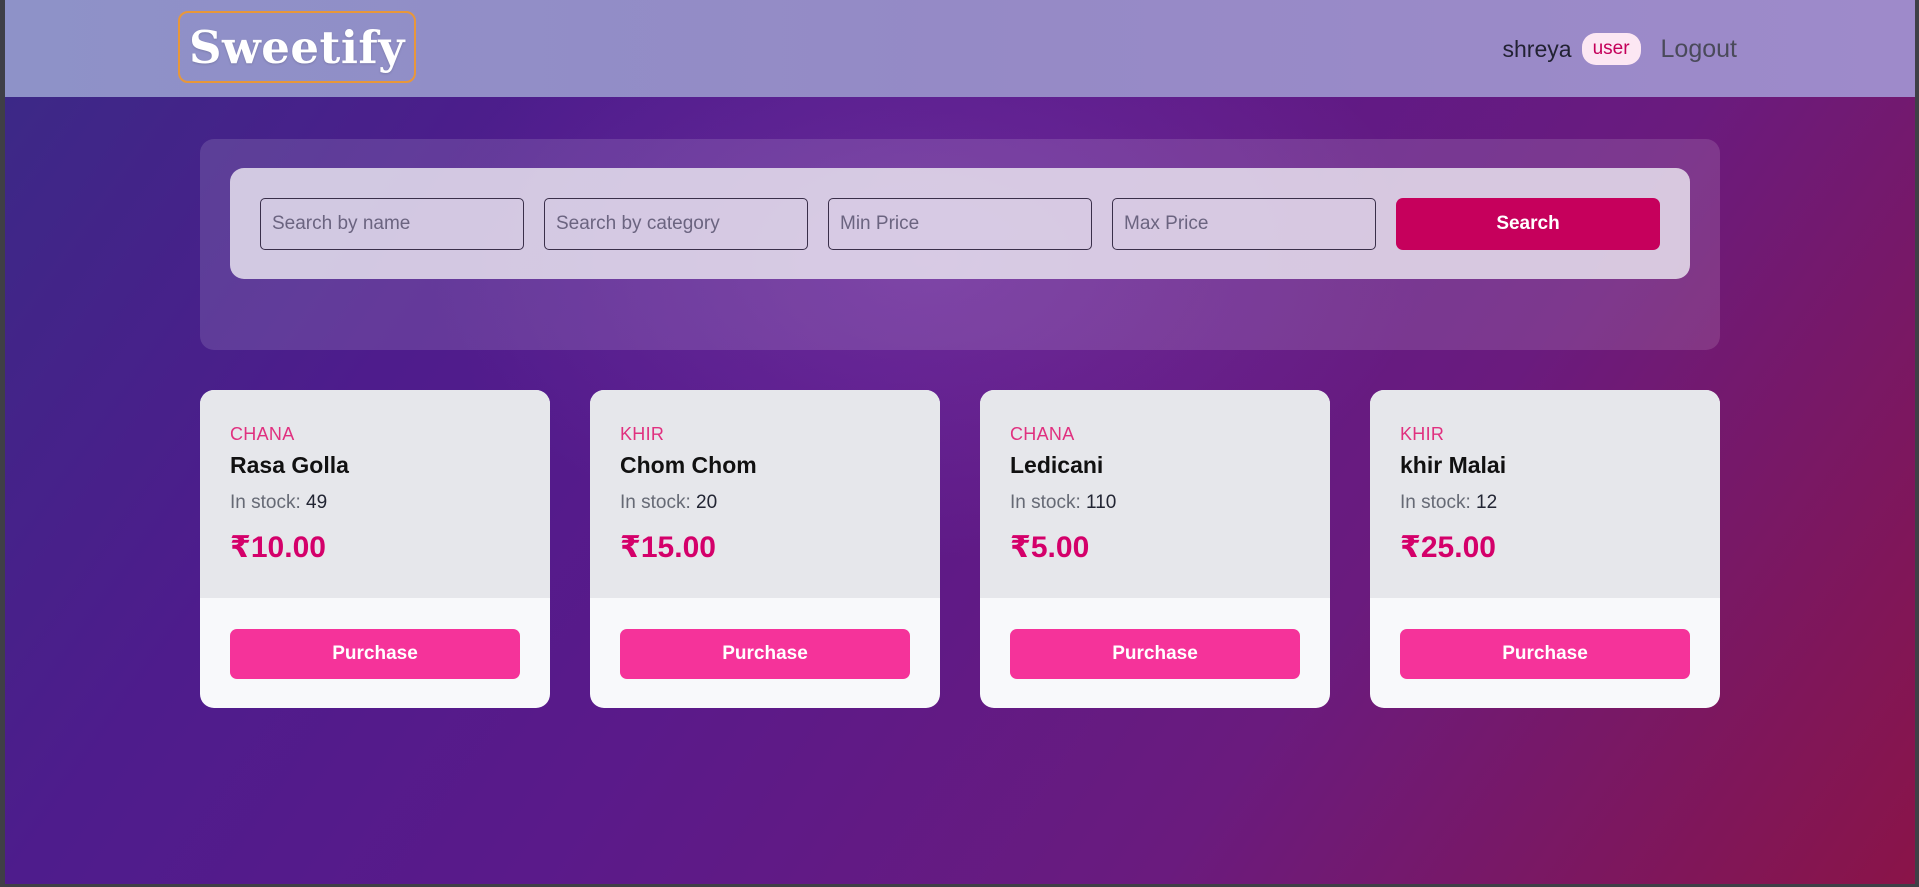 The width and height of the screenshot is (1919, 887). I want to click on app-logo: Sweetify, so click(297, 47).